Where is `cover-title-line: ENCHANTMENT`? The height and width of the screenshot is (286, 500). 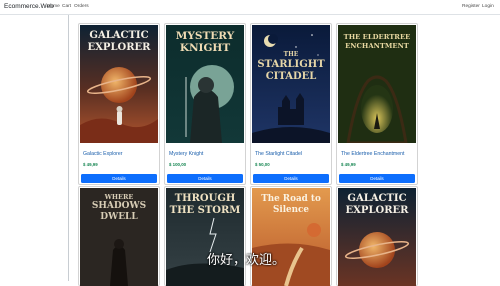 cover-title-line: ENCHANTMENT is located at coordinates (377, 46).